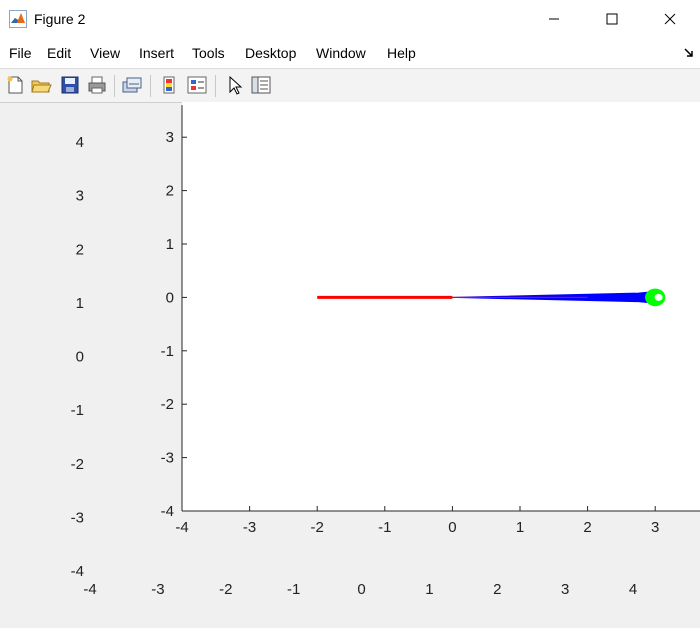 Image resolution: width=700 pixels, height=628 pixels. I want to click on y-tick-label: -4, so click(167, 511).